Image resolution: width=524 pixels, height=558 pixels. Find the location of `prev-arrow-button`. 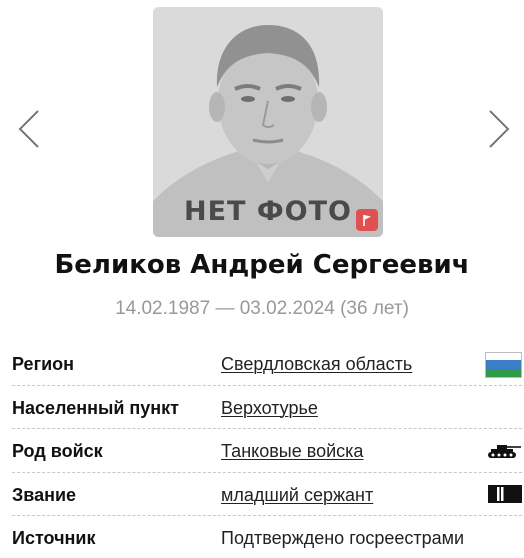

prev-arrow-button is located at coordinates (30, 129).